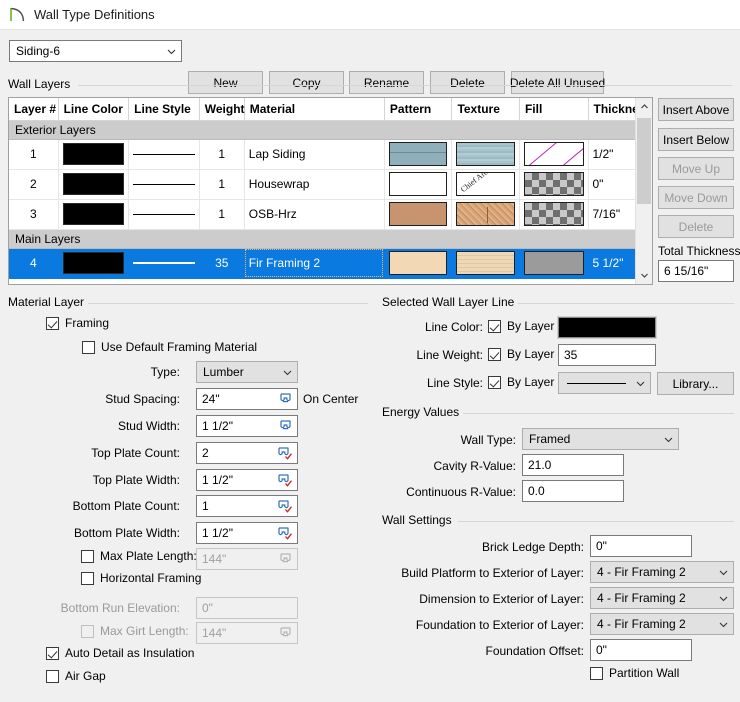  I want to click on air-gap-checkbox, so click(52, 676).